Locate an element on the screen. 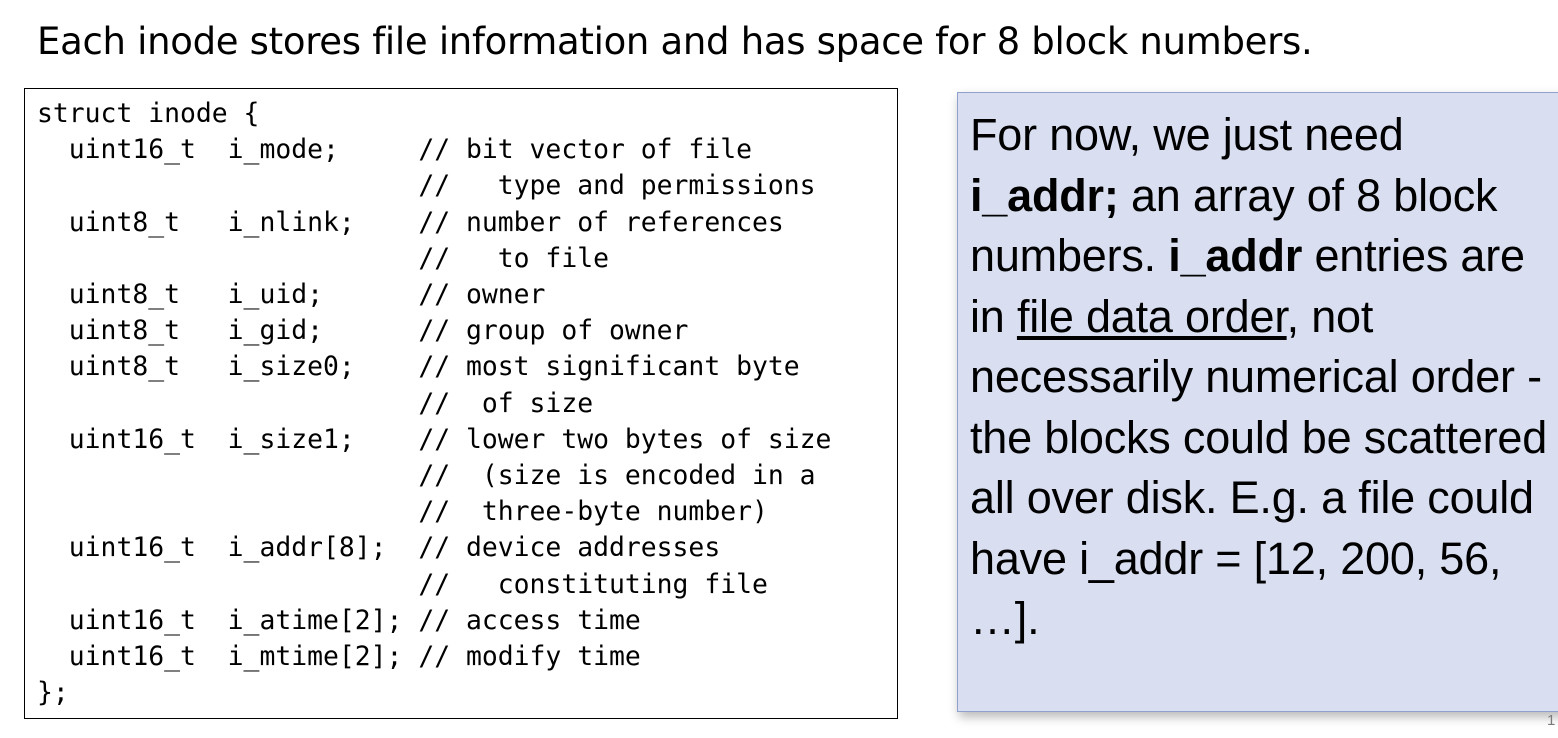  code-line: uint16_t i_mode; // bit vector of file is located at coordinates (394, 150).